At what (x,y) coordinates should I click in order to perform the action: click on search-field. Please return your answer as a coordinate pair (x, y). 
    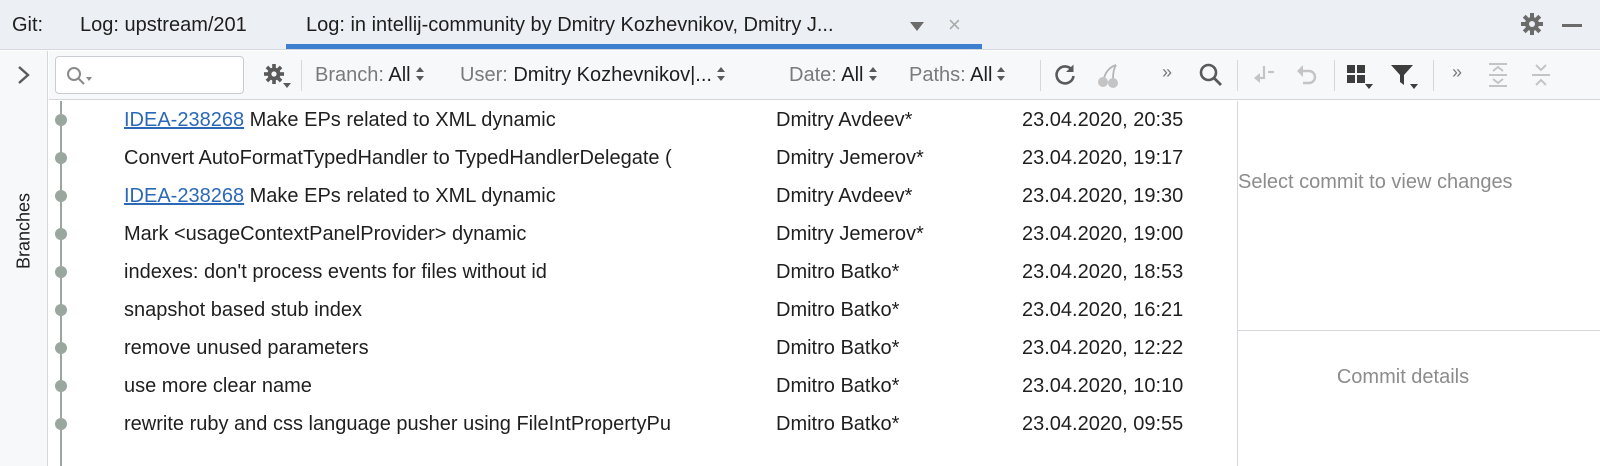
    Looking at the image, I should click on (149, 75).